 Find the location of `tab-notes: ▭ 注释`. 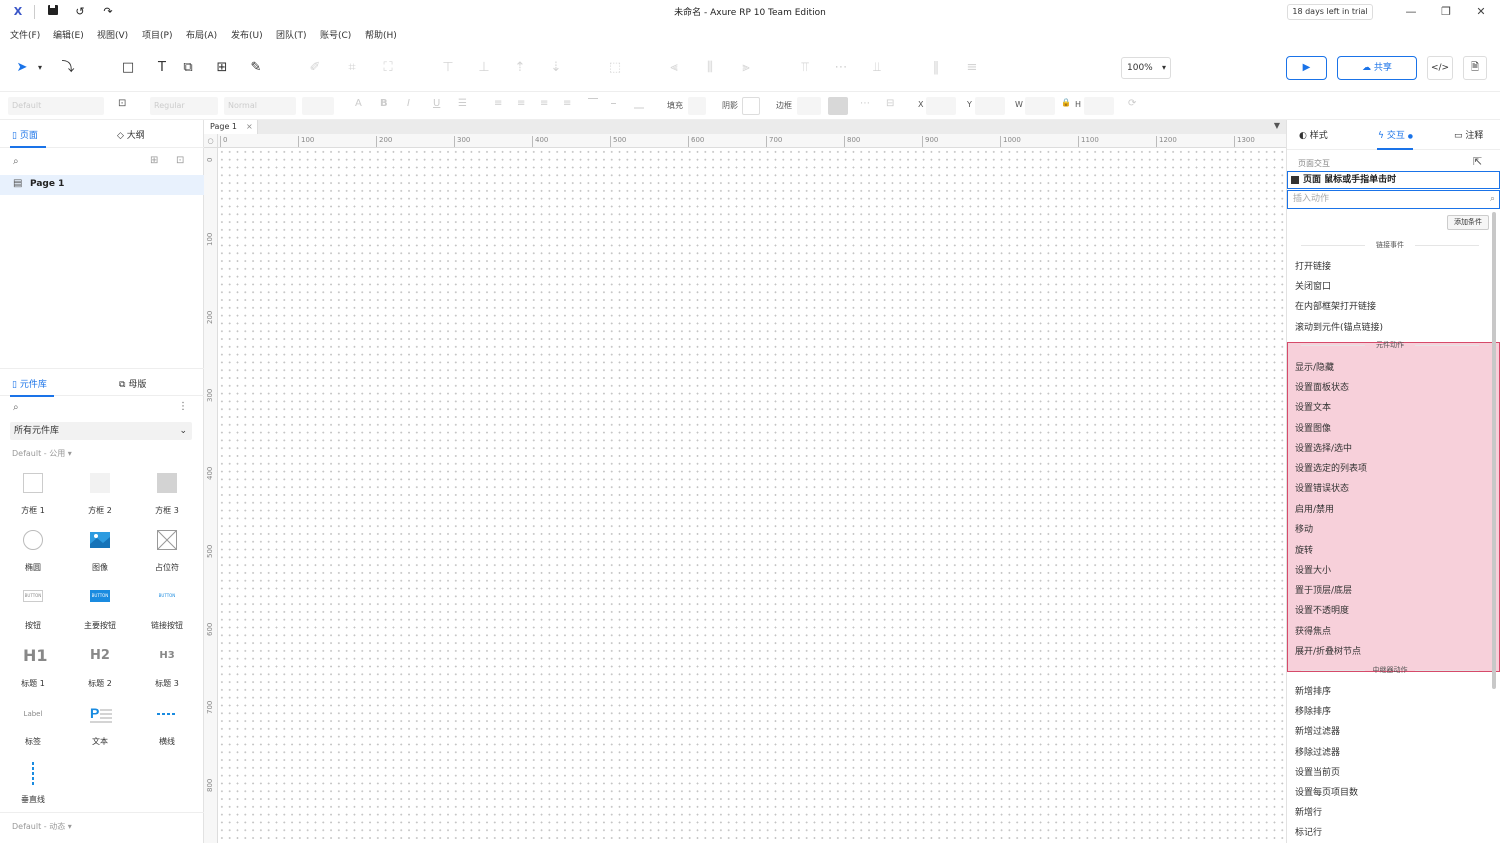

tab-notes: ▭ 注释 is located at coordinates (1468, 134).